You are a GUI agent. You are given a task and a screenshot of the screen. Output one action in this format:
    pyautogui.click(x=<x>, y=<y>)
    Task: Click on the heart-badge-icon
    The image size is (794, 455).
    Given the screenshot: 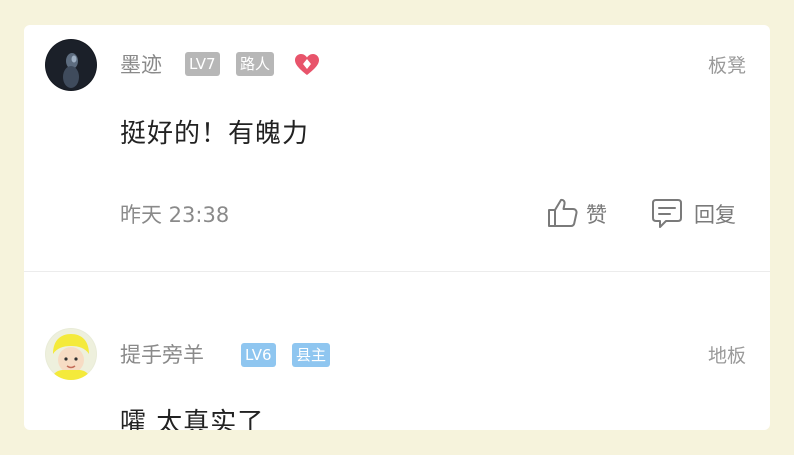 What is the action you would take?
    pyautogui.click(x=307, y=64)
    